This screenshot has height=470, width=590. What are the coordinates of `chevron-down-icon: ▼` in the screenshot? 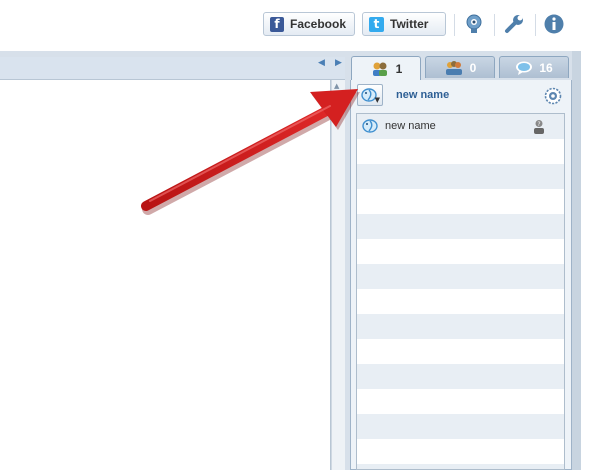 It's located at (377, 100).